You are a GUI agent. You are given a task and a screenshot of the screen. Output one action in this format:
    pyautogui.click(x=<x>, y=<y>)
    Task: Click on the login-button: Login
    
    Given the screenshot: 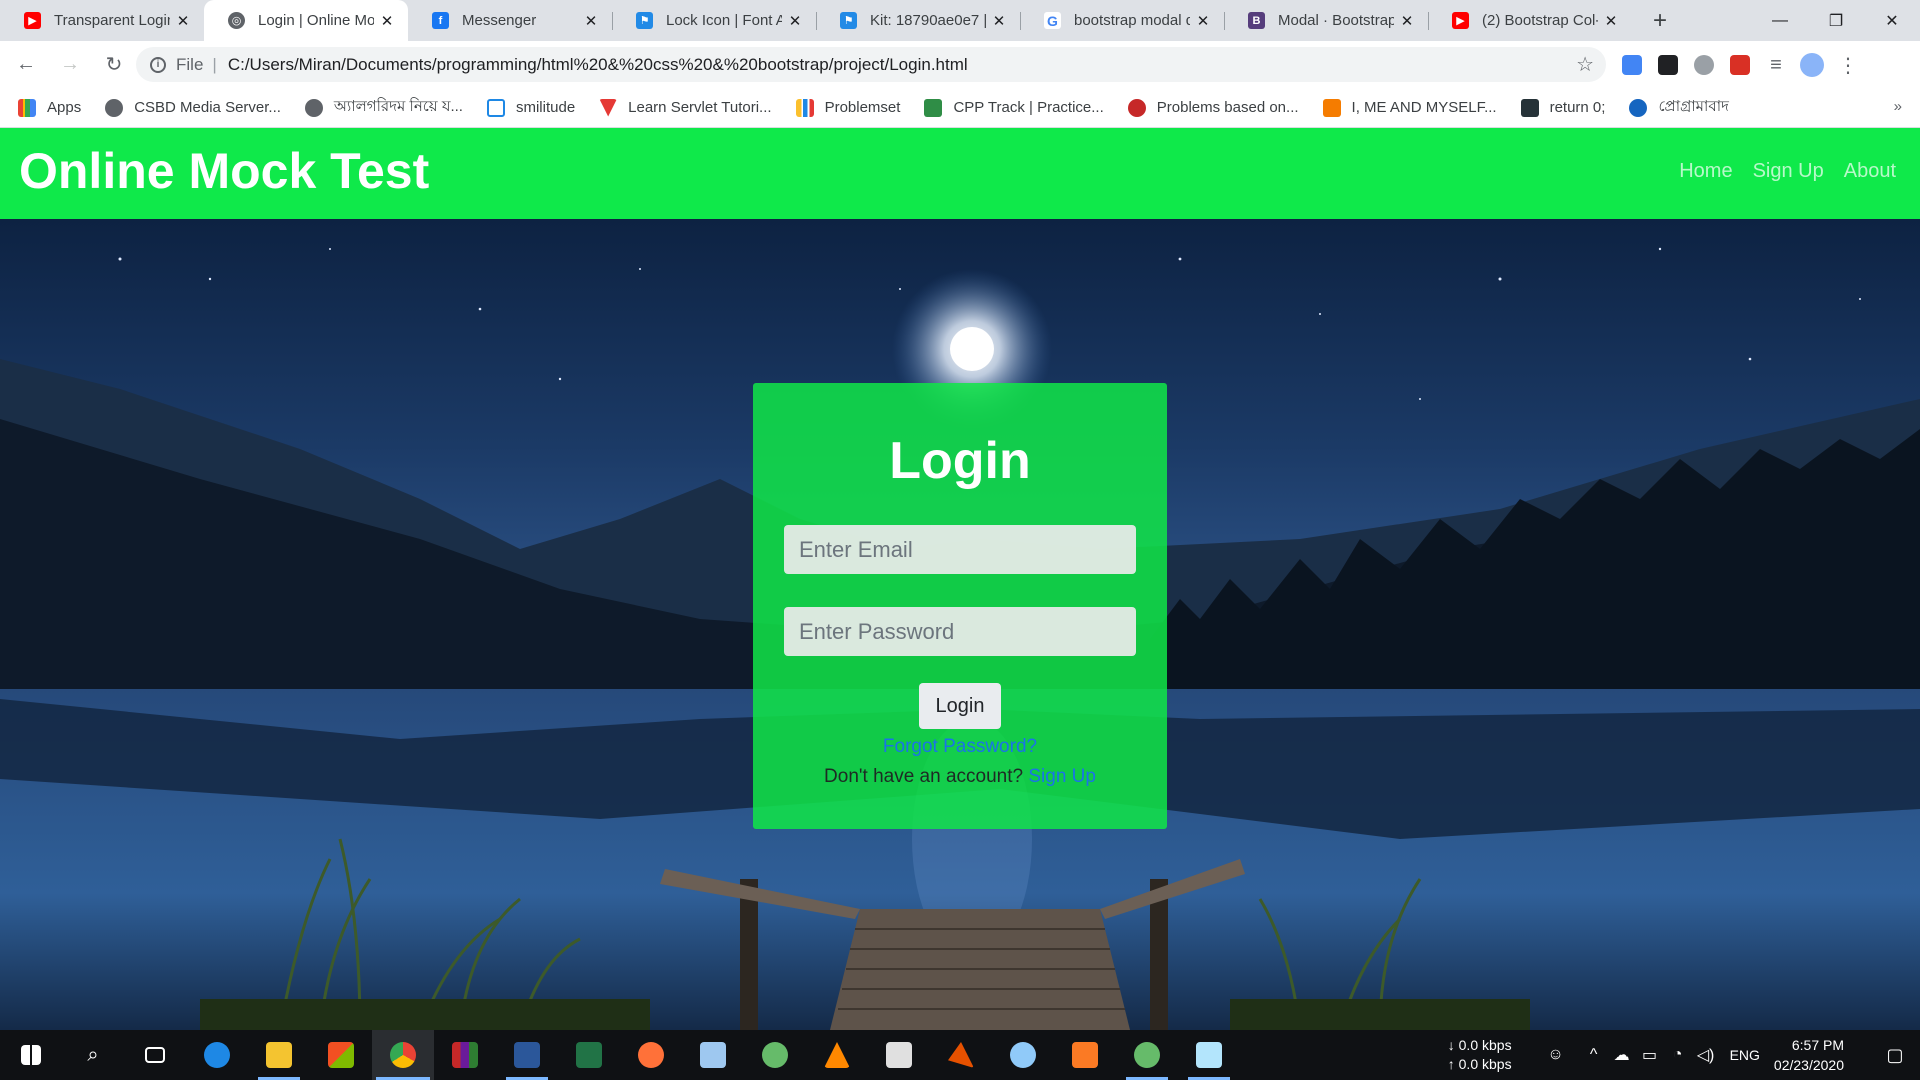 What is the action you would take?
    pyautogui.click(x=960, y=706)
    